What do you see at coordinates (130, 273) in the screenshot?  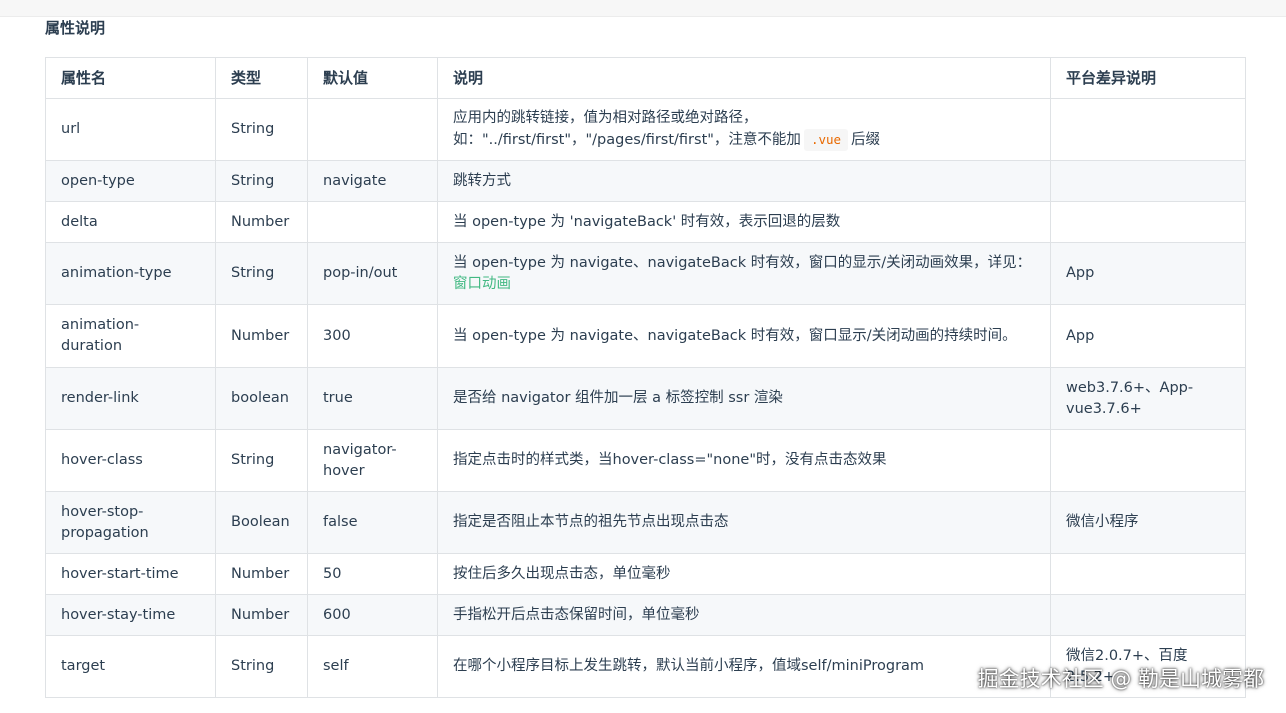 I see `cell-name: animation-type` at bounding box center [130, 273].